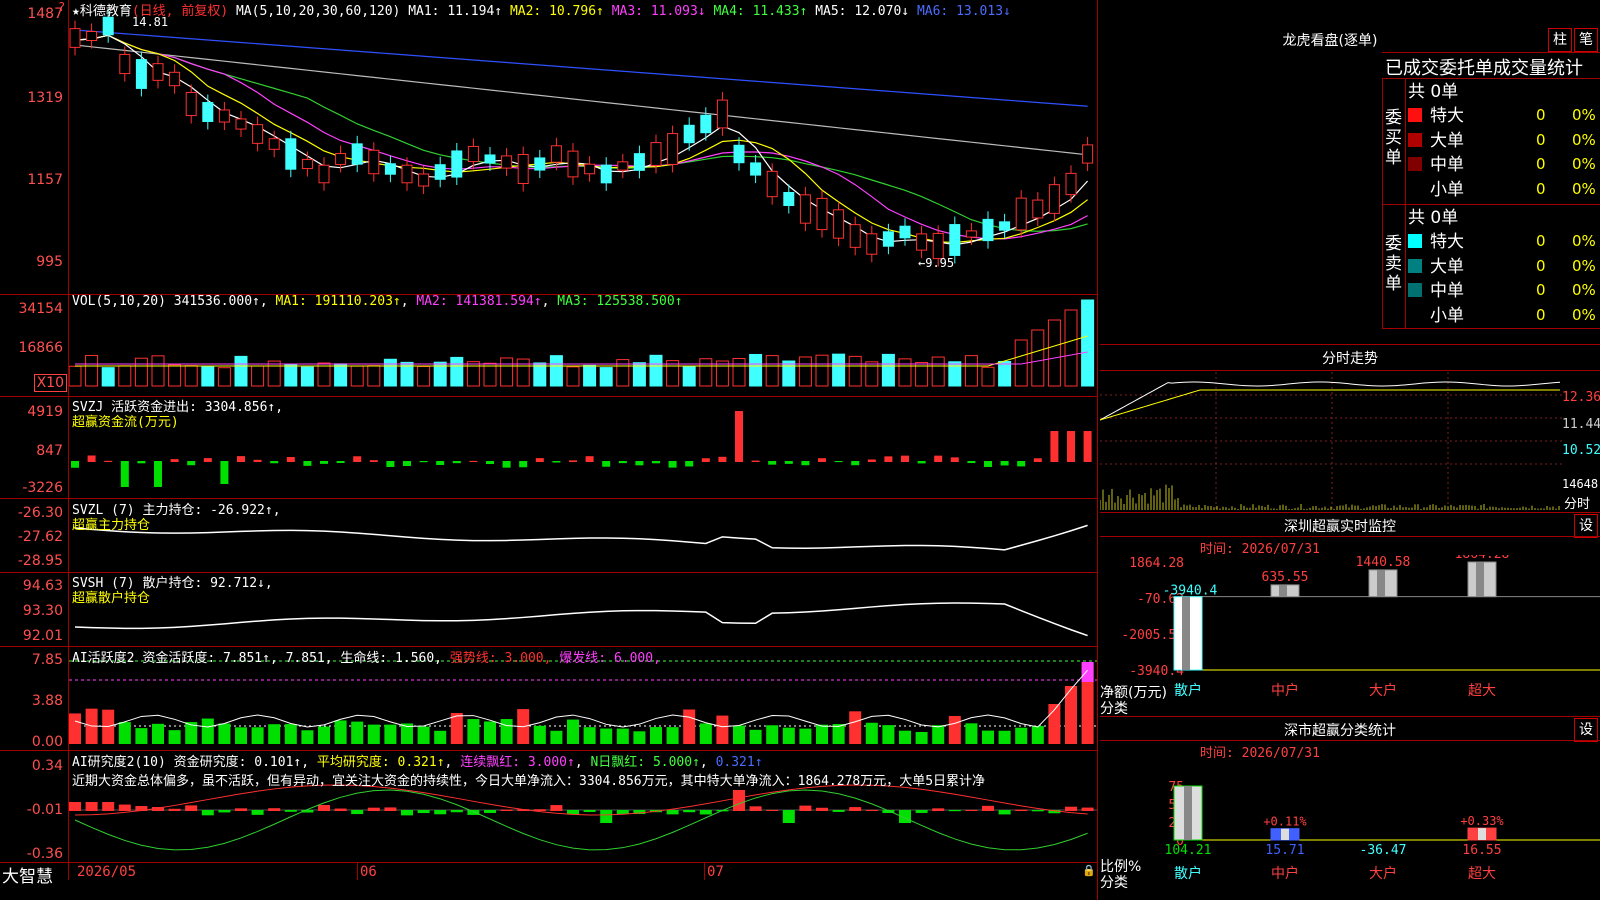 This screenshot has height=900, width=1600. I want to click on fenshi-title: 分时走势, so click(1350, 359).